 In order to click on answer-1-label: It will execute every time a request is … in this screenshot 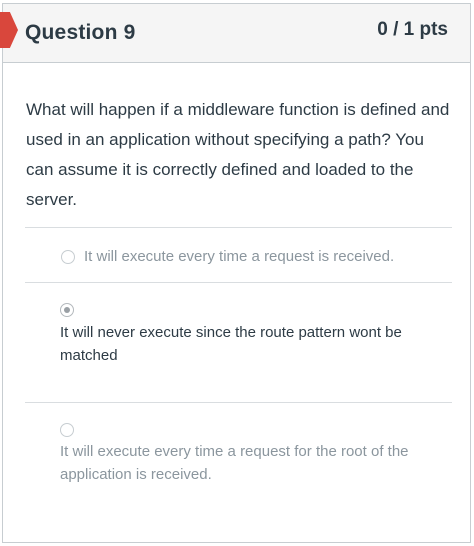, I will do `click(269, 256)`.